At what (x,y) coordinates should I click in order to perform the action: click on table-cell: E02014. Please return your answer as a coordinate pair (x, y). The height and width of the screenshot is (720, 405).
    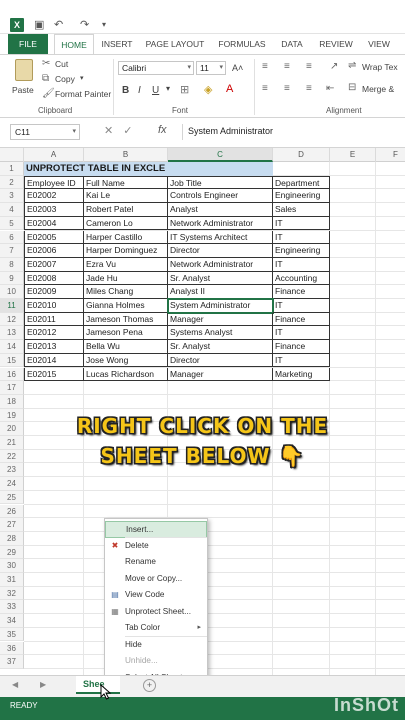
    Looking at the image, I should click on (54, 360).